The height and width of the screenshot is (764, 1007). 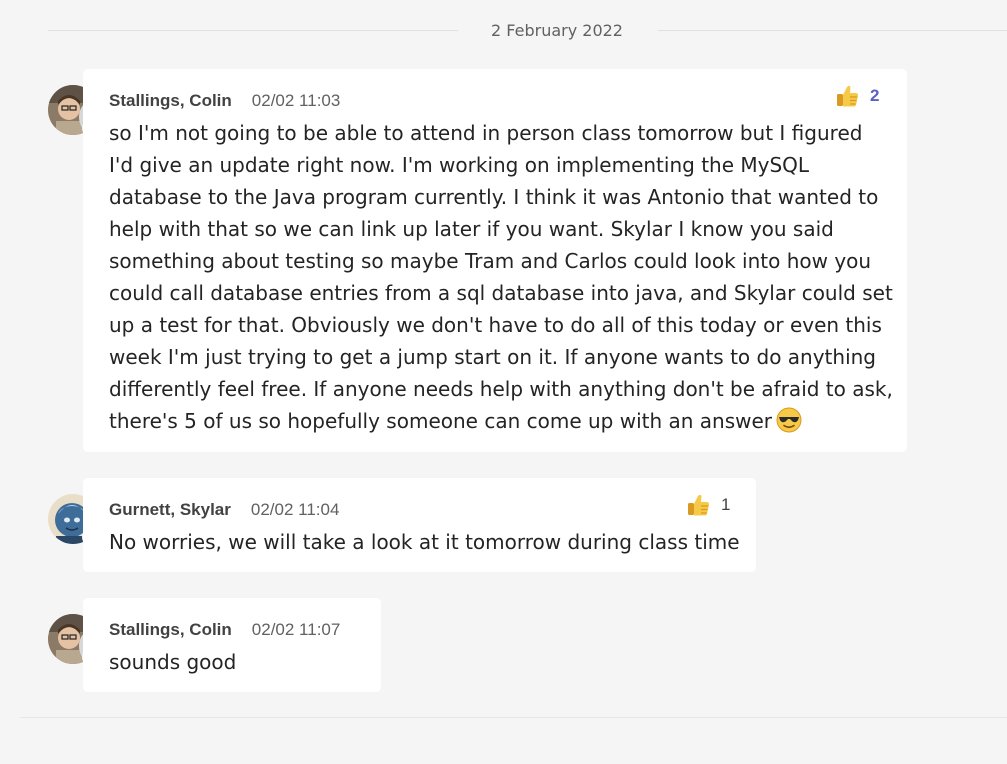 I want to click on date-divider-line-right, so click(x=832, y=30).